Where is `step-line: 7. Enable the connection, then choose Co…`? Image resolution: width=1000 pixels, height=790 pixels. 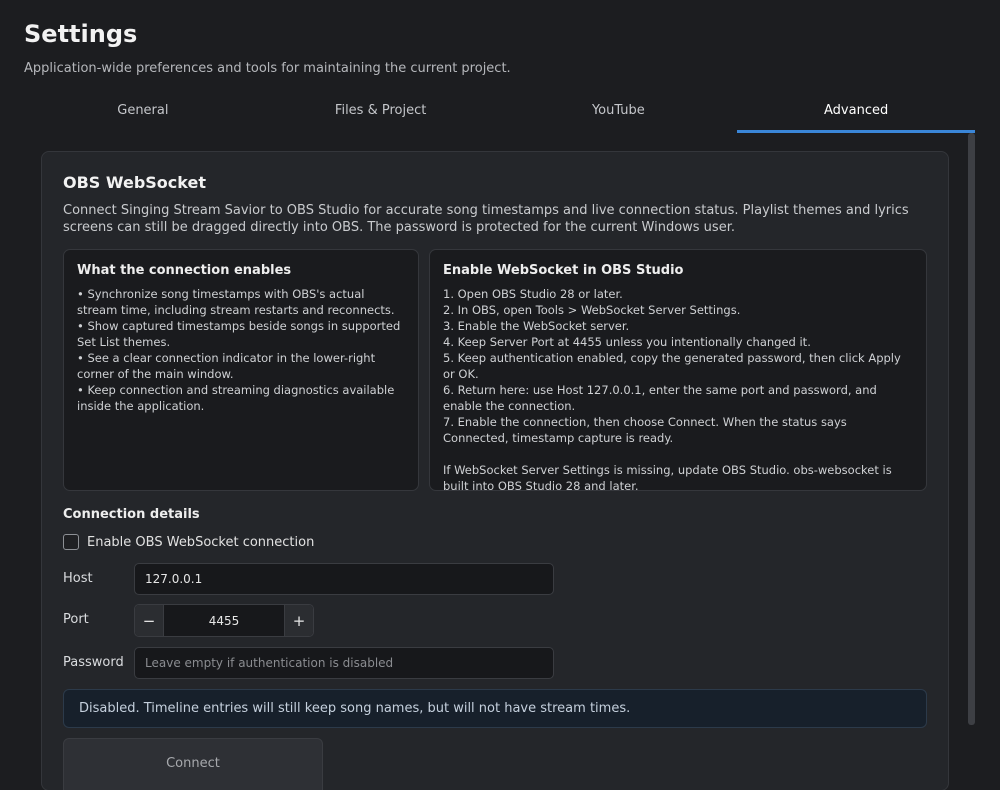
step-line: 7. Enable the connection, then choose Co… is located at coordinates (645, 430).